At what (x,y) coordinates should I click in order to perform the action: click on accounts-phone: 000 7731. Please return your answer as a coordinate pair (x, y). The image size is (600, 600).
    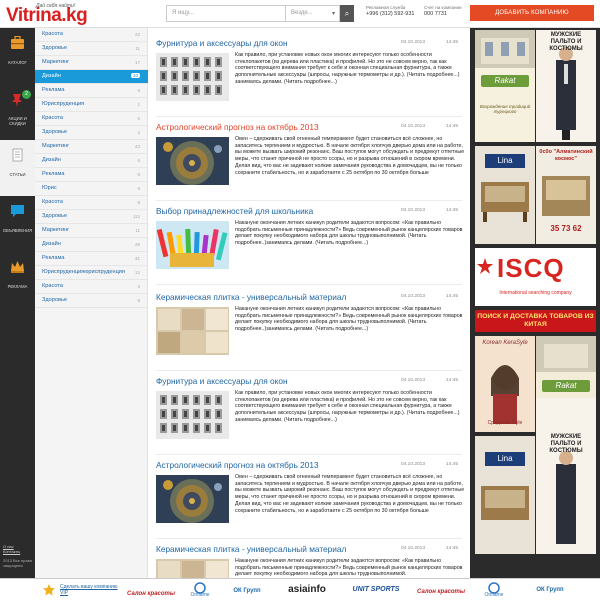
    Looking at the image, I should click on (435, 14).